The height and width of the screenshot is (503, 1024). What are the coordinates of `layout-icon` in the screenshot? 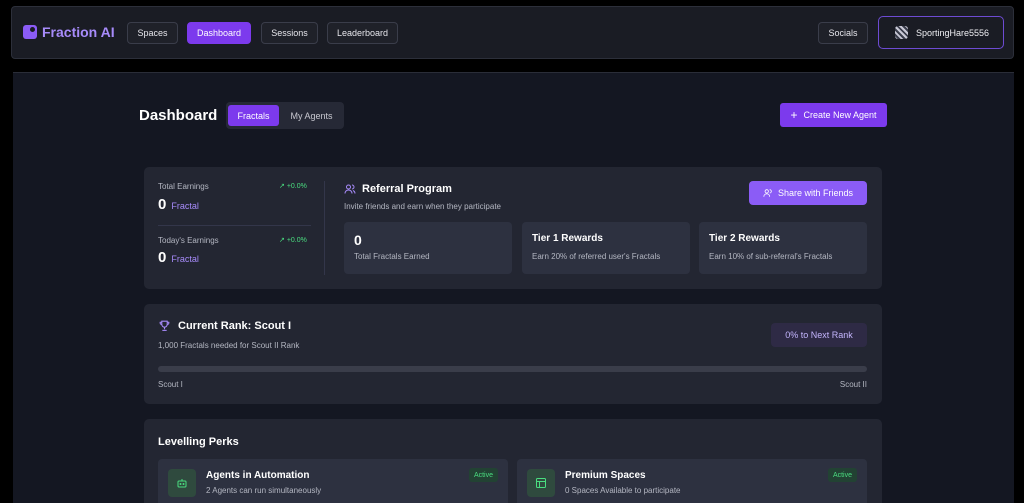 It's located at (541, 483).